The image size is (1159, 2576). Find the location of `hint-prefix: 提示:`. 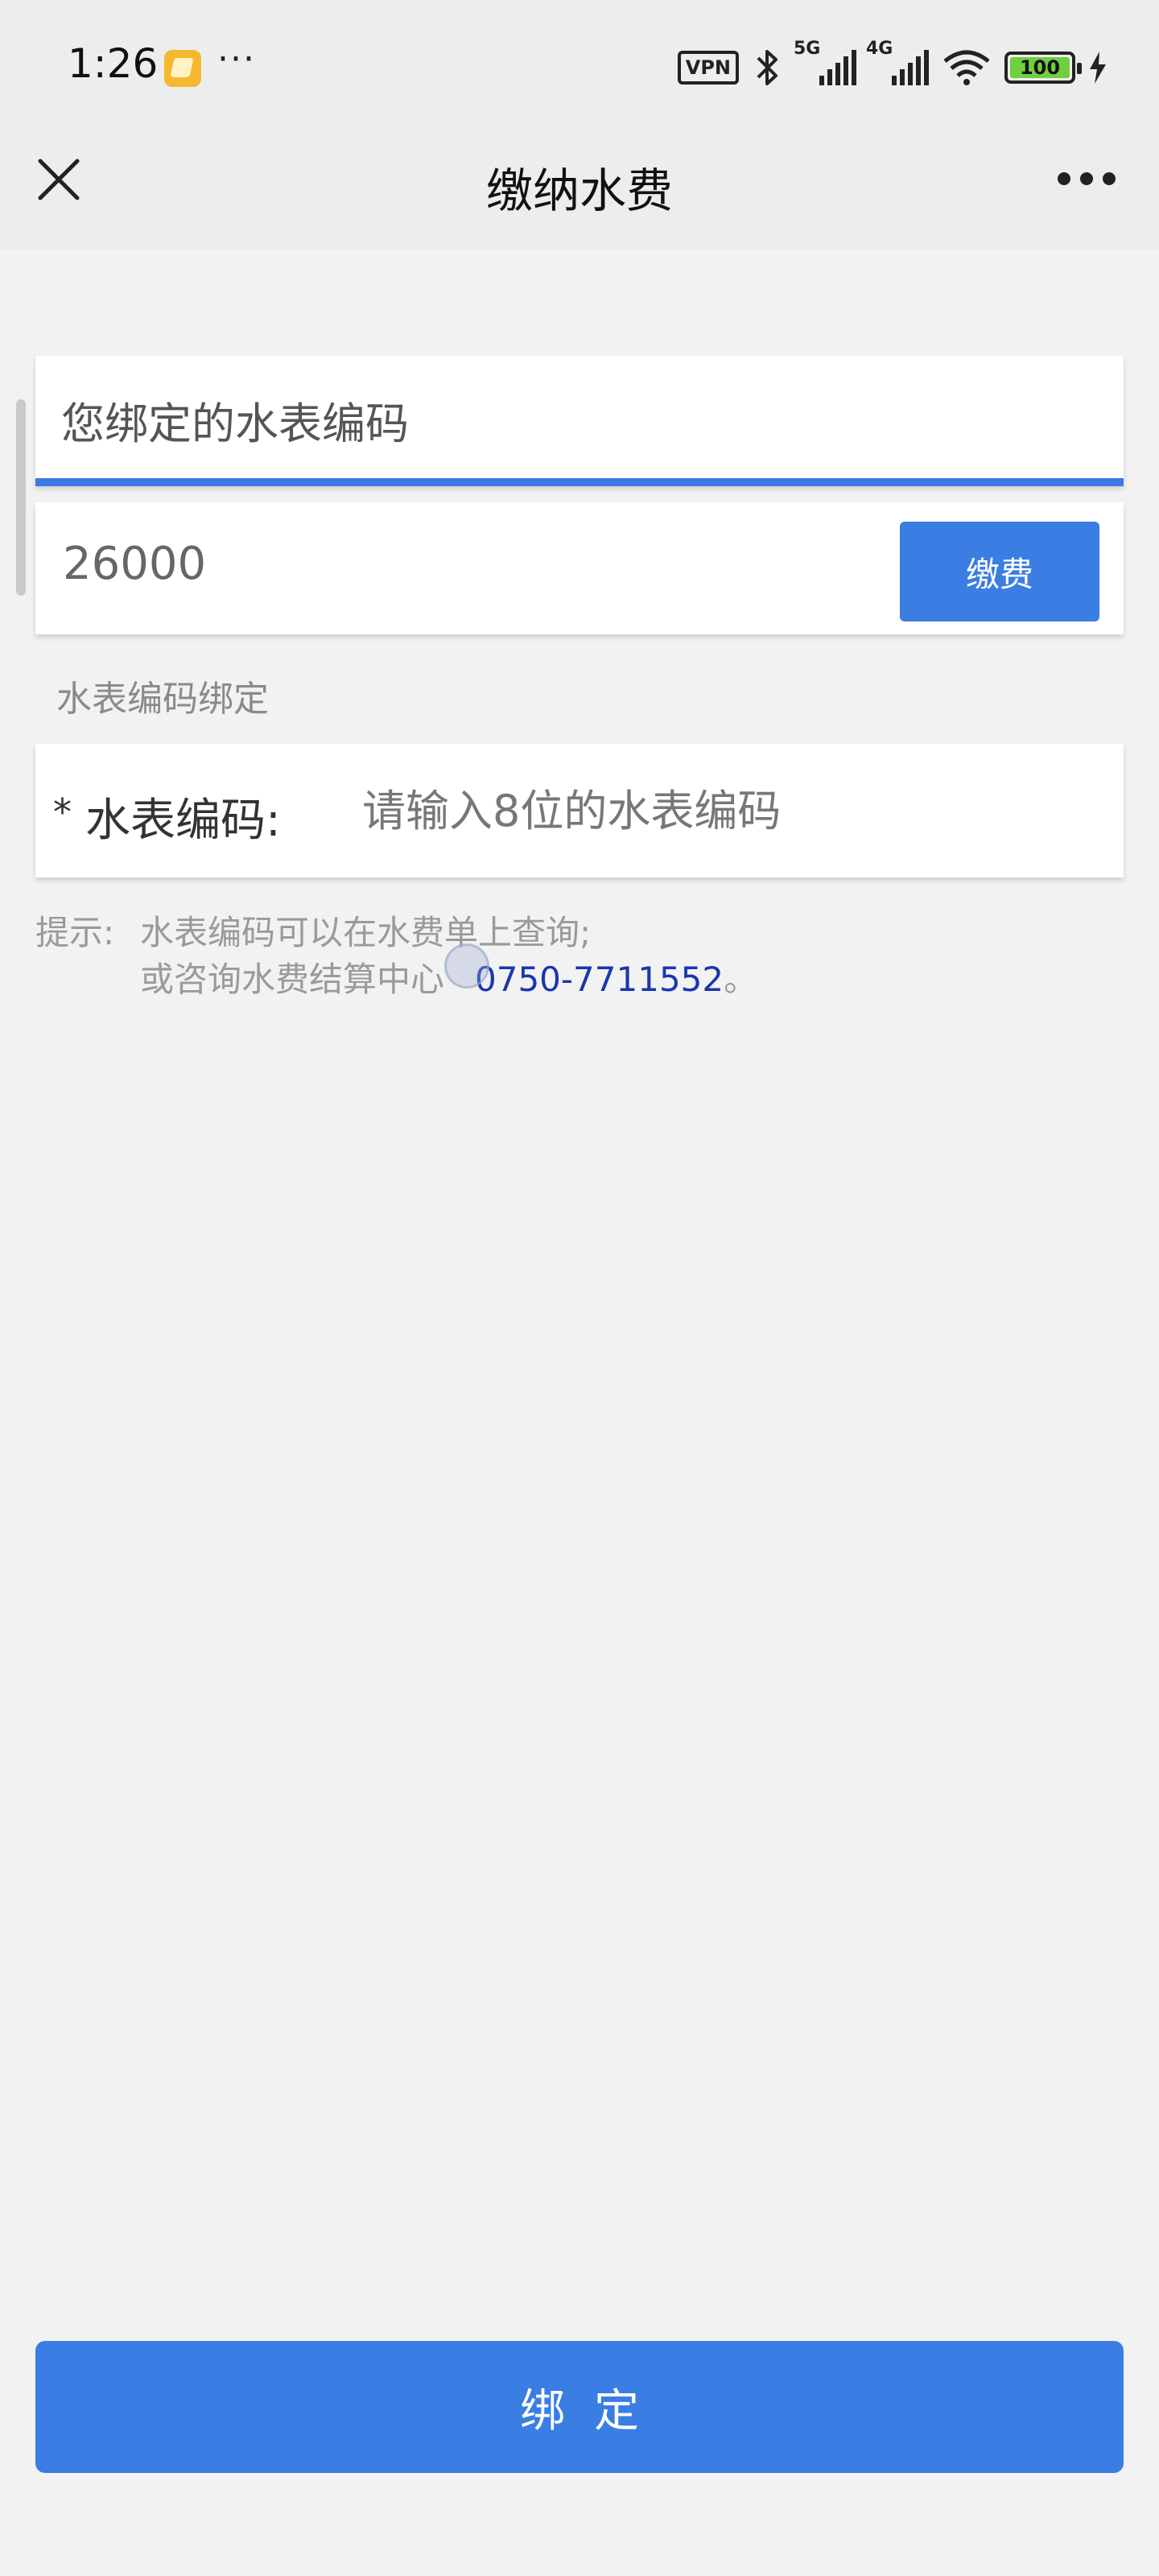

hint-prefix: 提示: is located at coordinates (75, 932).